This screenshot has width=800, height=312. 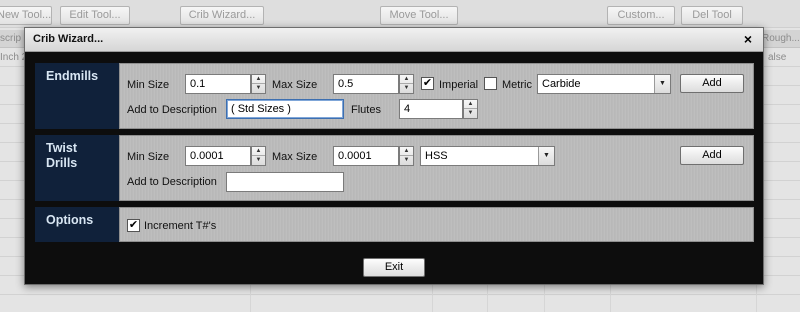 What do you see at coordinates (285, 109) in the screenshot?
I see `endmills-description-input` at bounding box center [285, 109].